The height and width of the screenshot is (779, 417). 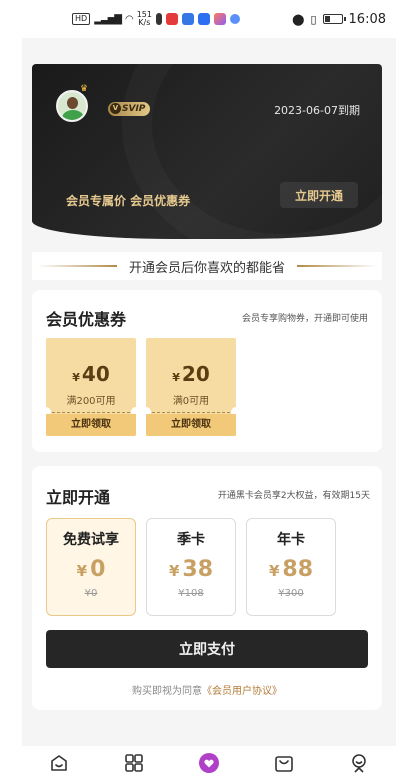 I want to click on wifi-icon: ◠, so click(x=129, y=19).